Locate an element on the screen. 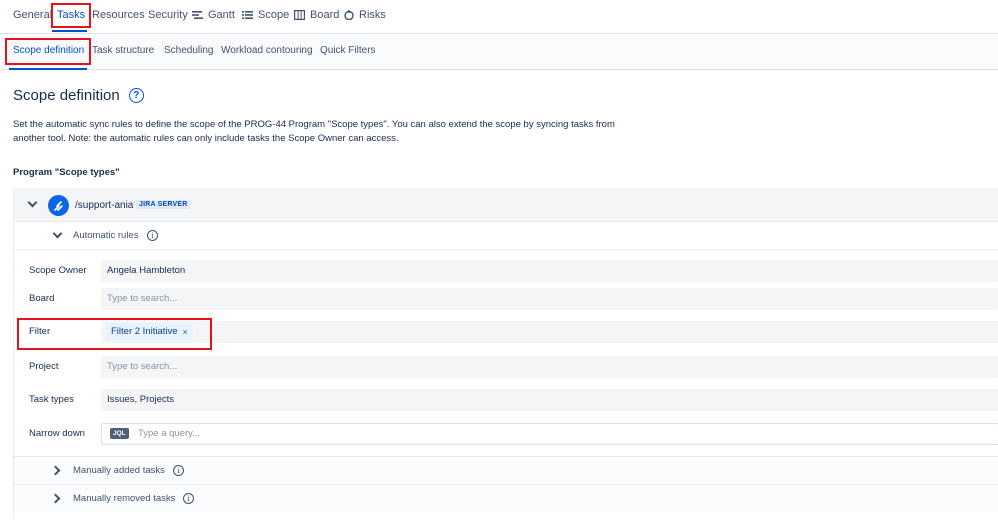 Image resolution: width=998 pixels, height=529 pixels. tab-label: Security is located at coordinates (168, 15).